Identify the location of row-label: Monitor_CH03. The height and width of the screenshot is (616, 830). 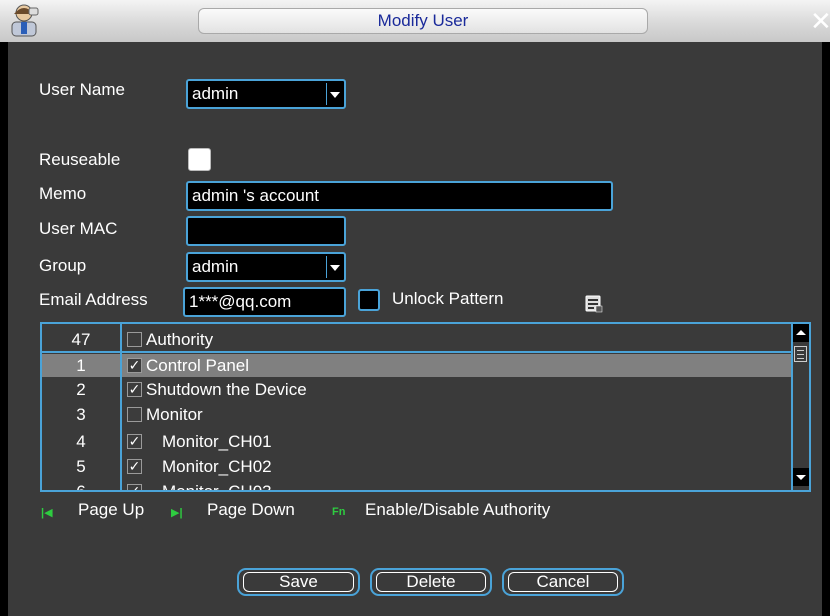
(217, 487).